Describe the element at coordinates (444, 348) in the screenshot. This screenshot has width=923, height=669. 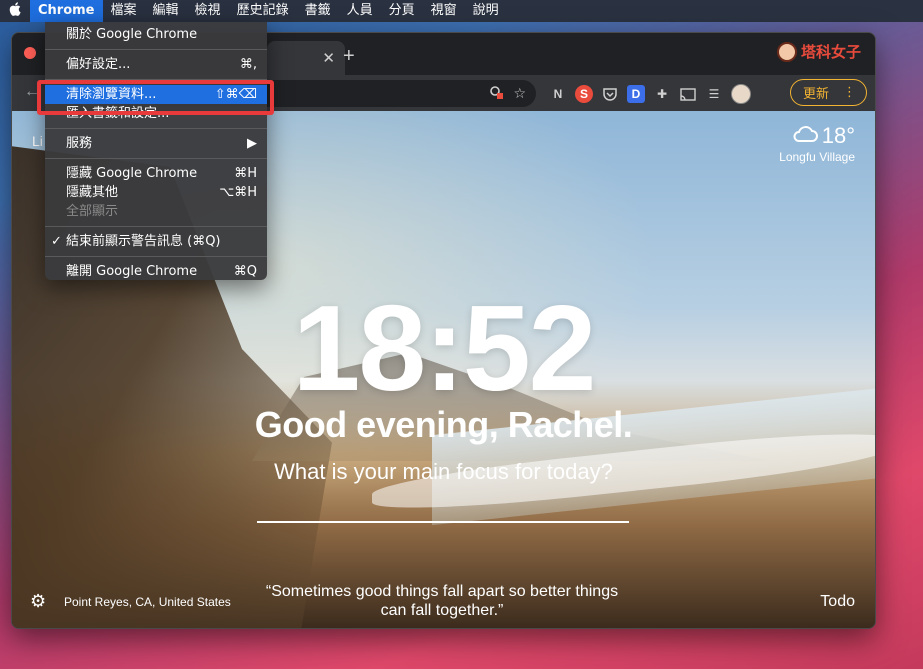
I see `clock-time: 18:52` at that location.